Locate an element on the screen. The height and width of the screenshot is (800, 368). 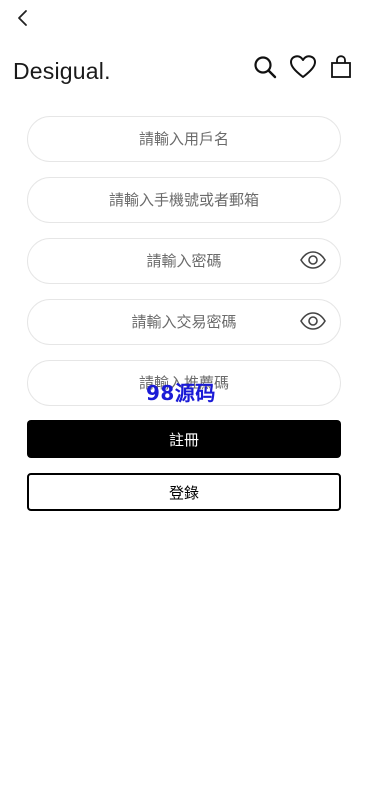
search-button is located at coordinates (265, 69).